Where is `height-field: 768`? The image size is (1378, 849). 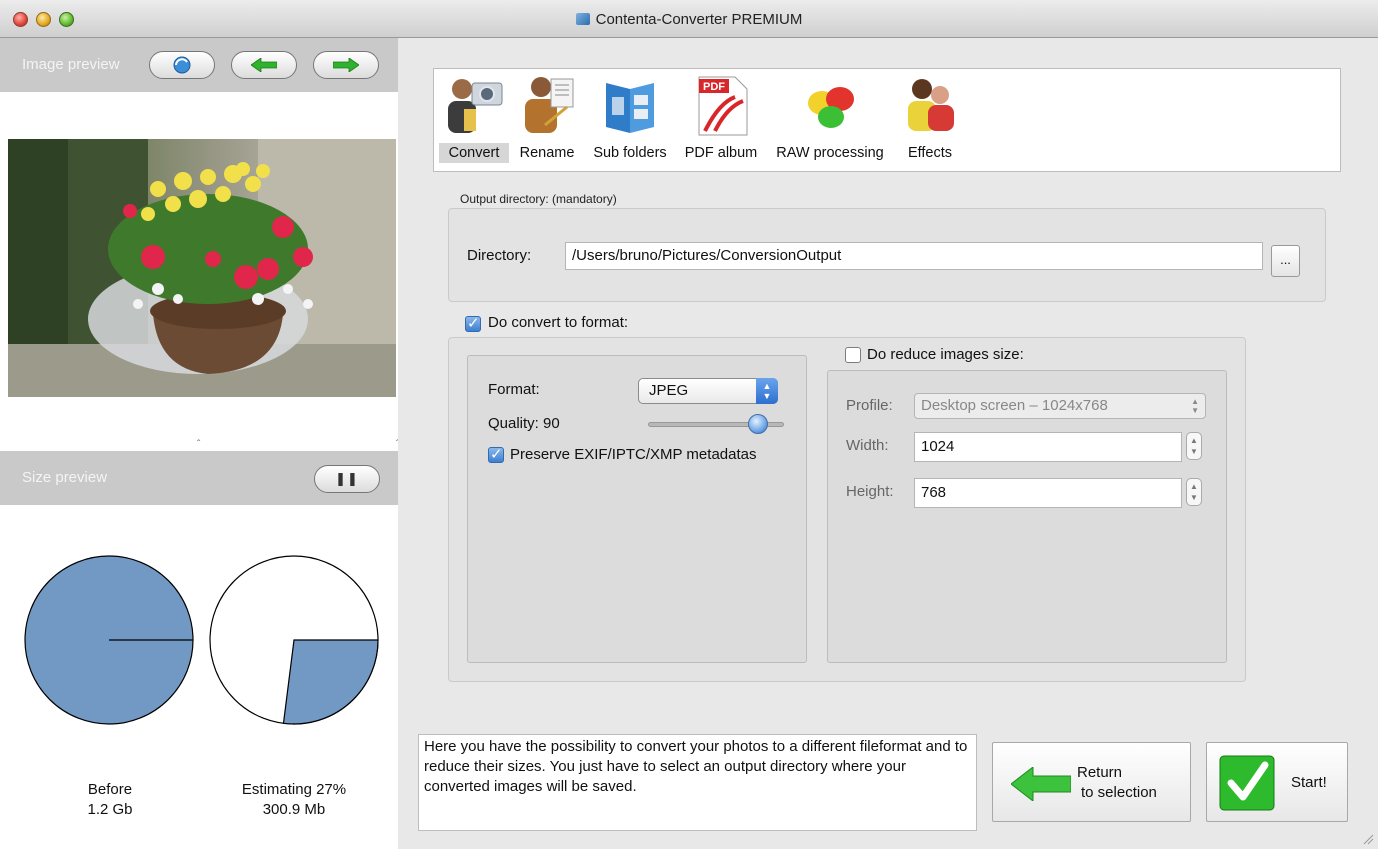 height-field: 768 is located at coordinates (1048, 493).